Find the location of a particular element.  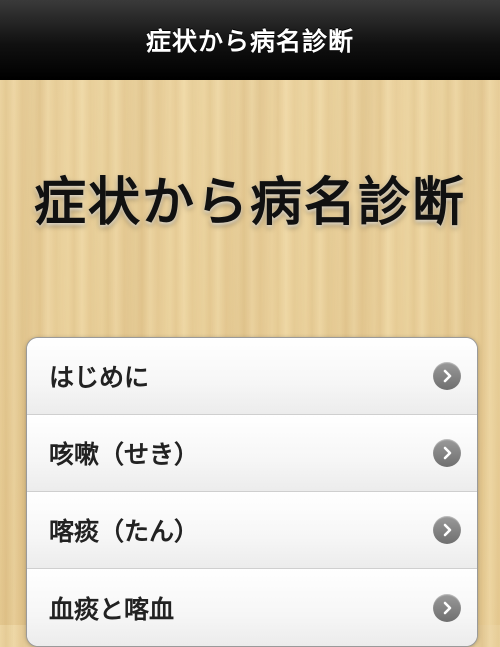

menu-item-sputum: 喀痰（たん） is located at coordinates (252, 530).